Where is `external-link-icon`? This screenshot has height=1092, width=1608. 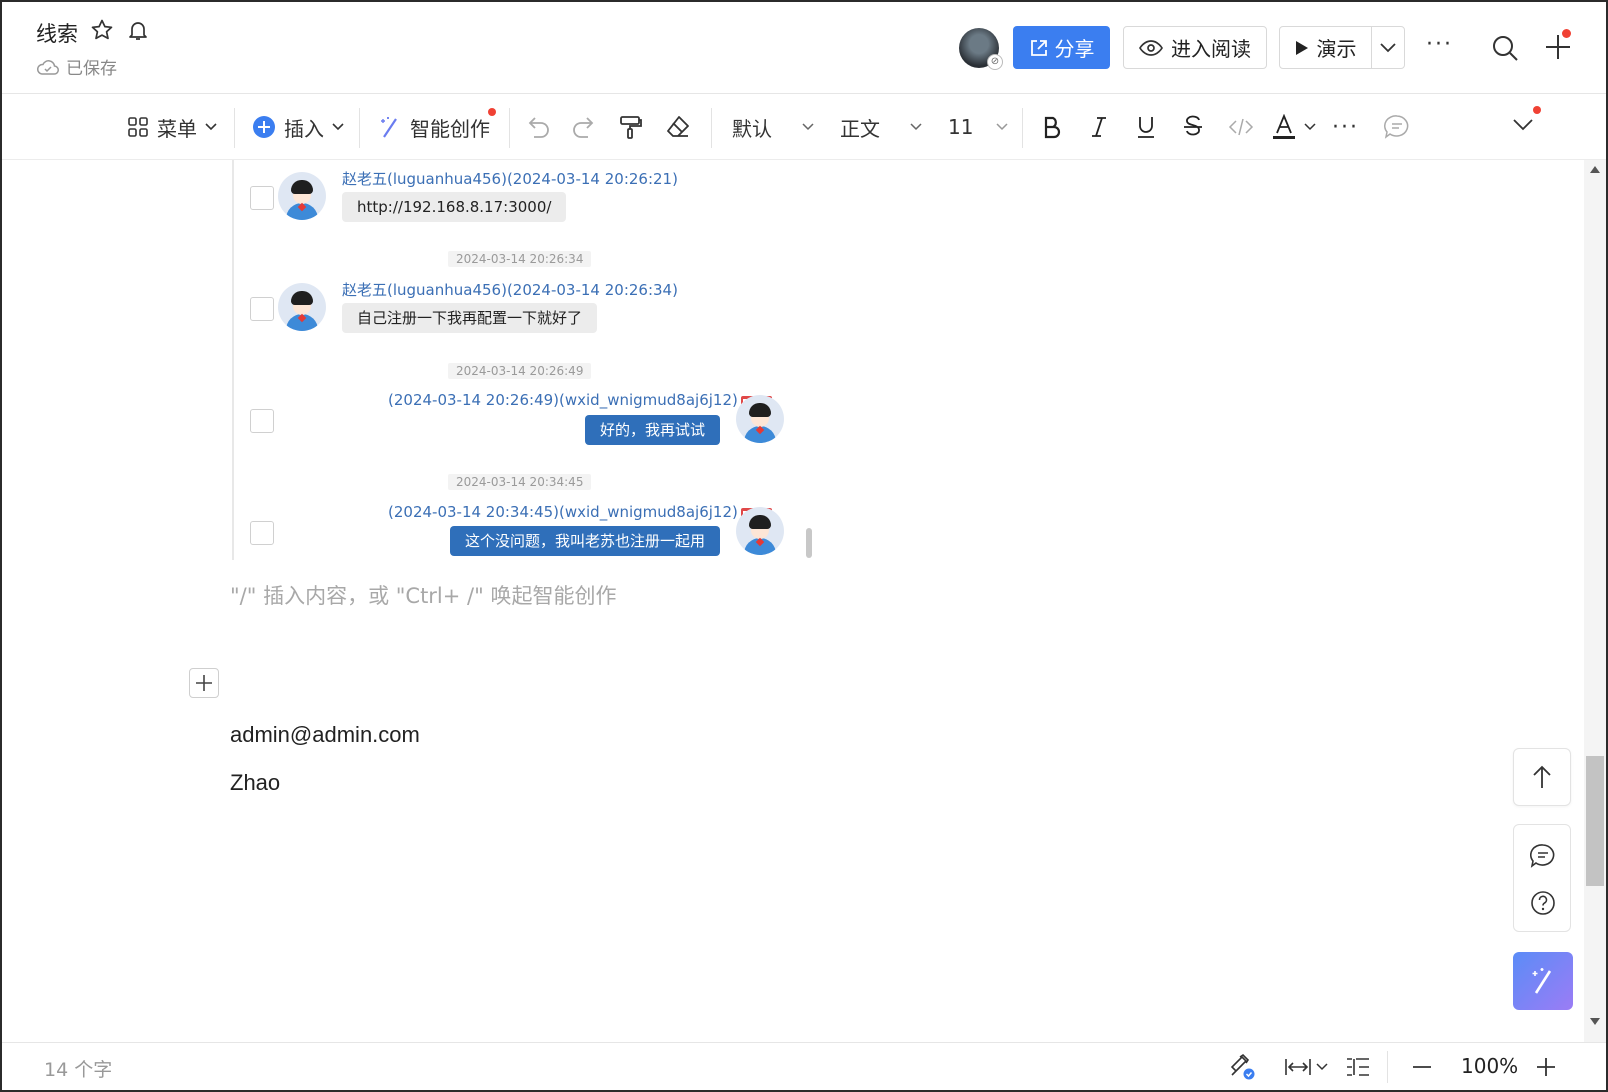 external-link-icon is located at coordinates (1038, 47).